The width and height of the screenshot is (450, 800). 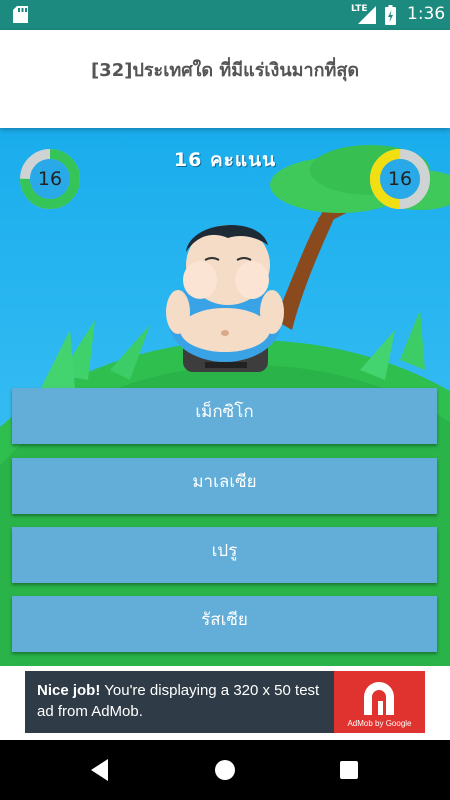 I want to click on question-text: [32]ประเทศใด ที่มีแร่เงินมากที่สุด, so click(x=225, y=70).